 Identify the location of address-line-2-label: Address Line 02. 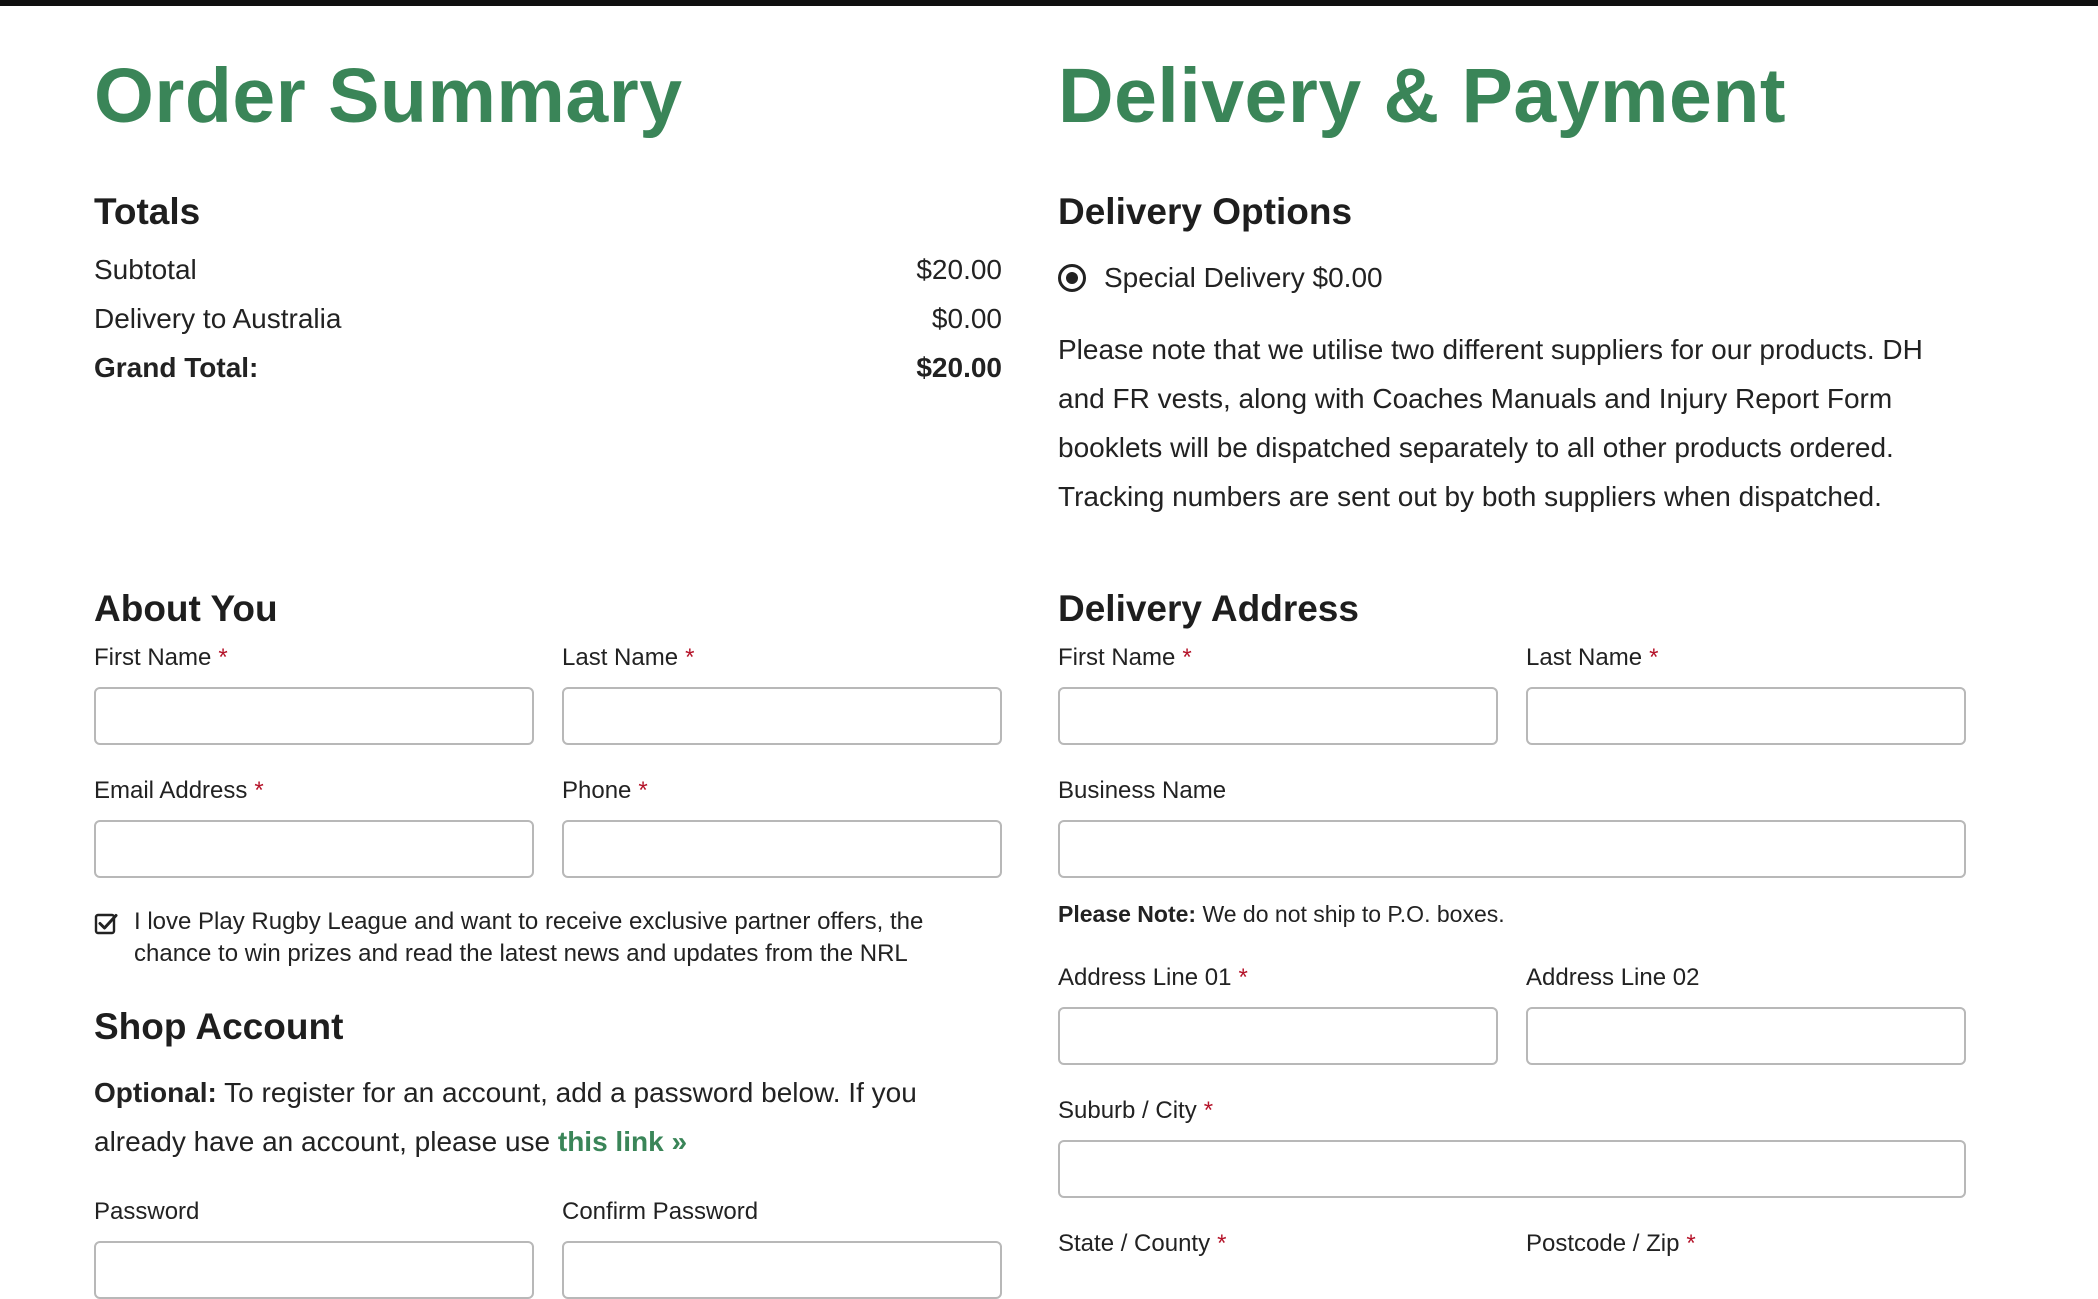
(1613, 977).